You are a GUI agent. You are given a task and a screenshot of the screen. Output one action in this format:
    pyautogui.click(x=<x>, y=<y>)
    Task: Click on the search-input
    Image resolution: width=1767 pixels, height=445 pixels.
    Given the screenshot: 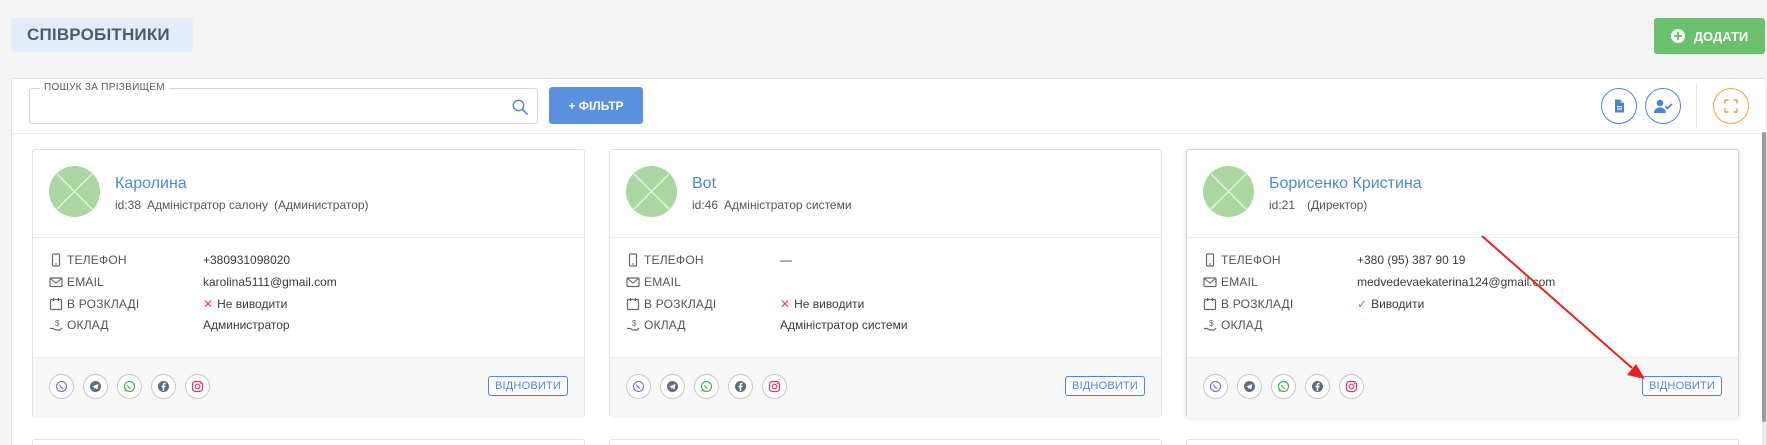 What is the action you would take?
    pyautogui.click(x=283, y=106)
    